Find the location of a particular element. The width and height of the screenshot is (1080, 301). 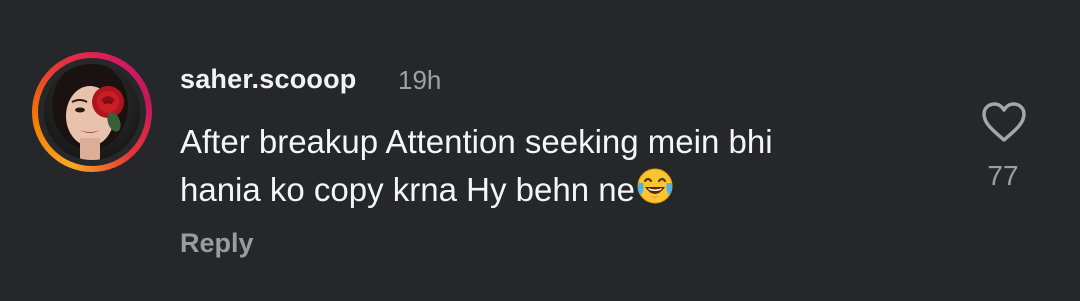

like-count: 77 is located at coordinates (1003, 175).